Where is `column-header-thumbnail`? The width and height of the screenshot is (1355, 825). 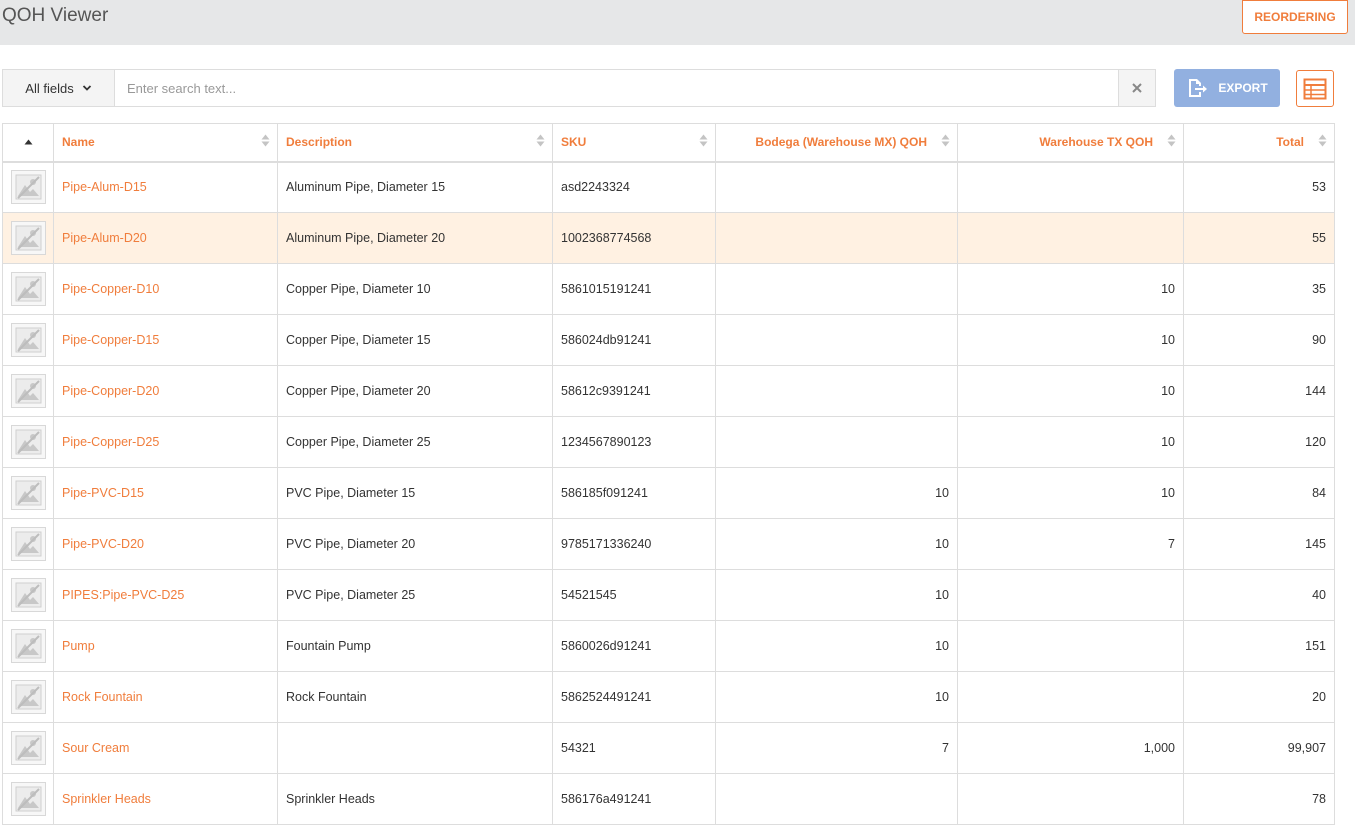
column-header-thumbnail is located at coordinates (28, 143).